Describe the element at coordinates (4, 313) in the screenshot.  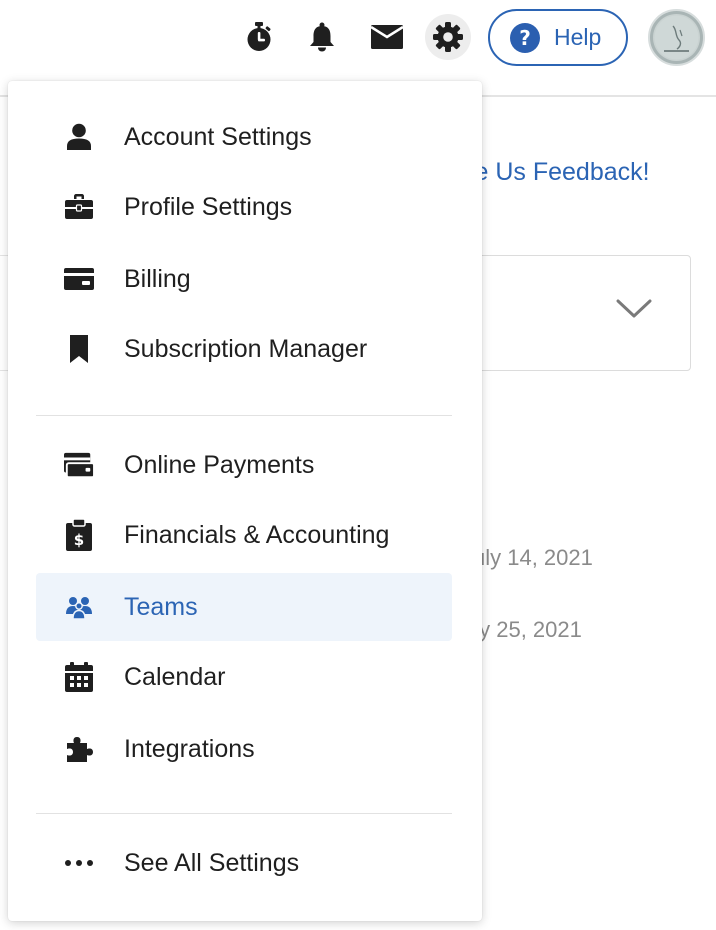
I see `background-panel-edge` at that location.